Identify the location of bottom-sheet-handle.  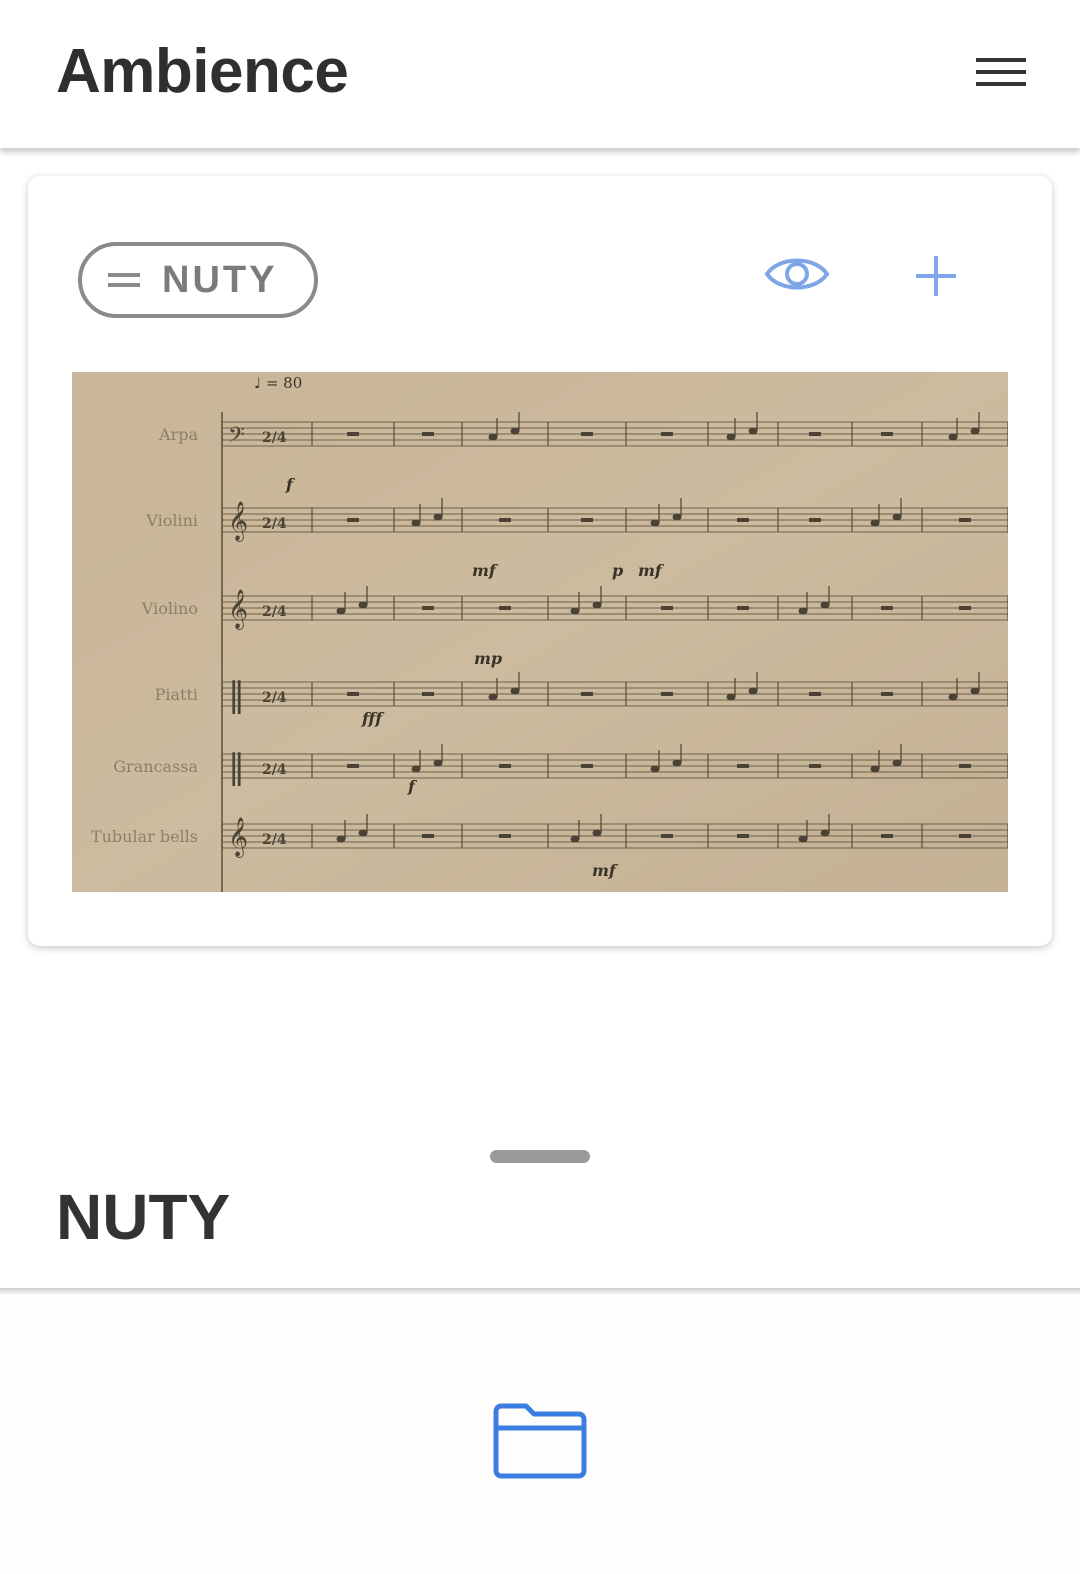
(540, 1156).